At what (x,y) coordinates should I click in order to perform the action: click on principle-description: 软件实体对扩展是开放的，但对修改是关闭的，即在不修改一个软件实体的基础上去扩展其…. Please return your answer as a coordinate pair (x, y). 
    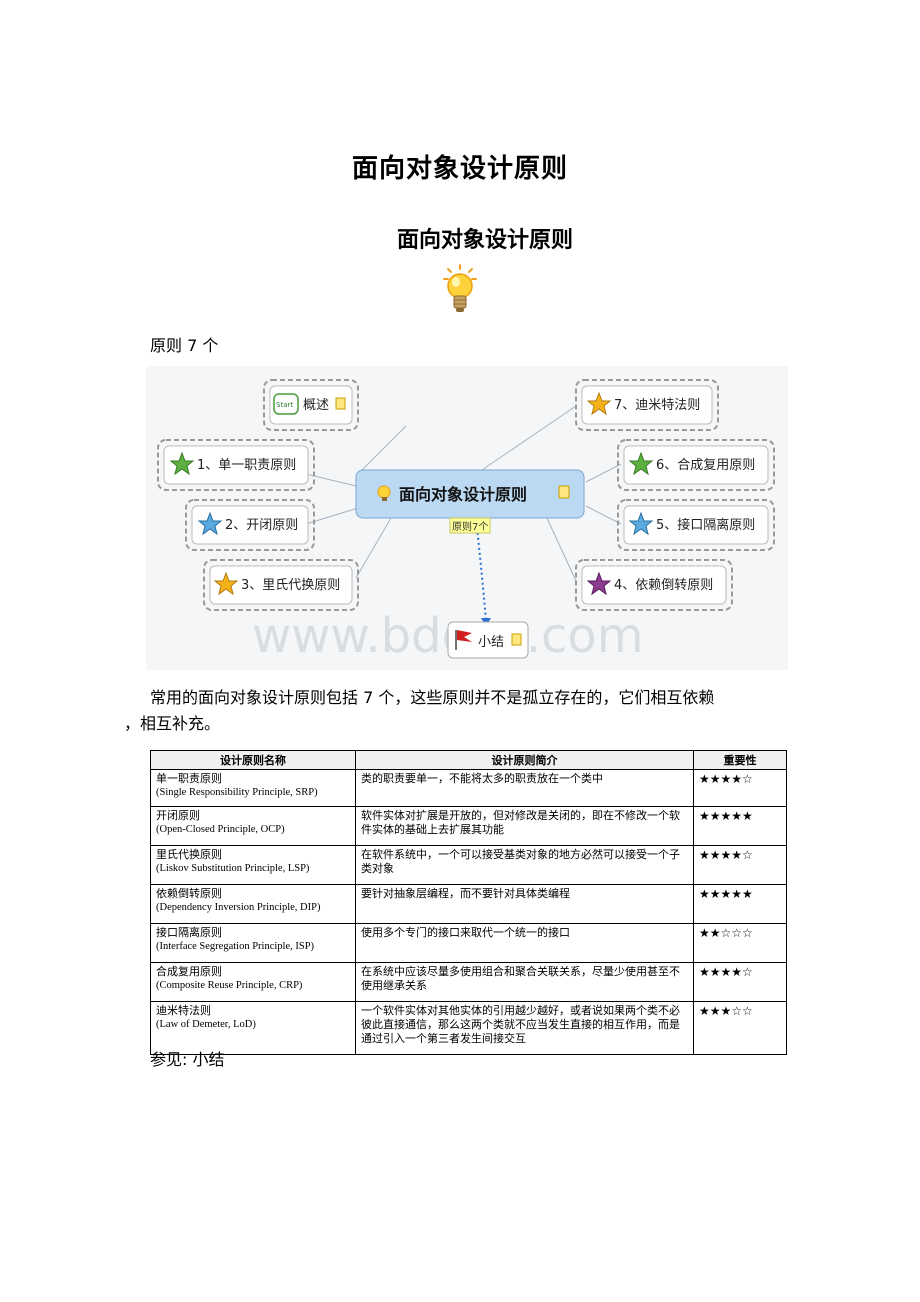
    Looking at the image, I should click on (524, 826).